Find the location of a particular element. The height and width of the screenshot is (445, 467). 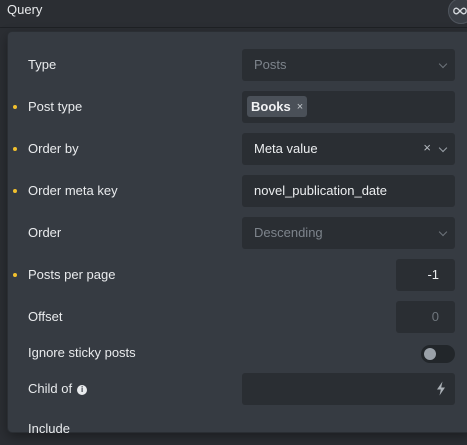

child-of-label-text: Child of is located at coordinates (50, 388).